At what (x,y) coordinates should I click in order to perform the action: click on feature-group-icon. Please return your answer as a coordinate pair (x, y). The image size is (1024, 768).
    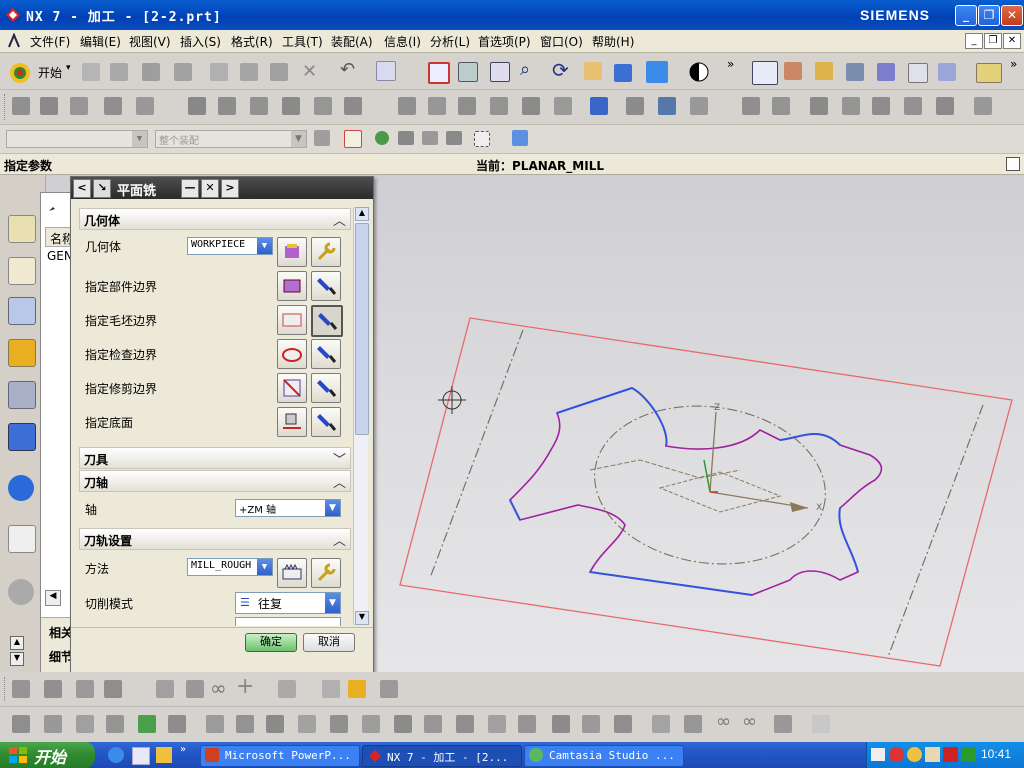
    Looking at the image, I should click on (781, 106).